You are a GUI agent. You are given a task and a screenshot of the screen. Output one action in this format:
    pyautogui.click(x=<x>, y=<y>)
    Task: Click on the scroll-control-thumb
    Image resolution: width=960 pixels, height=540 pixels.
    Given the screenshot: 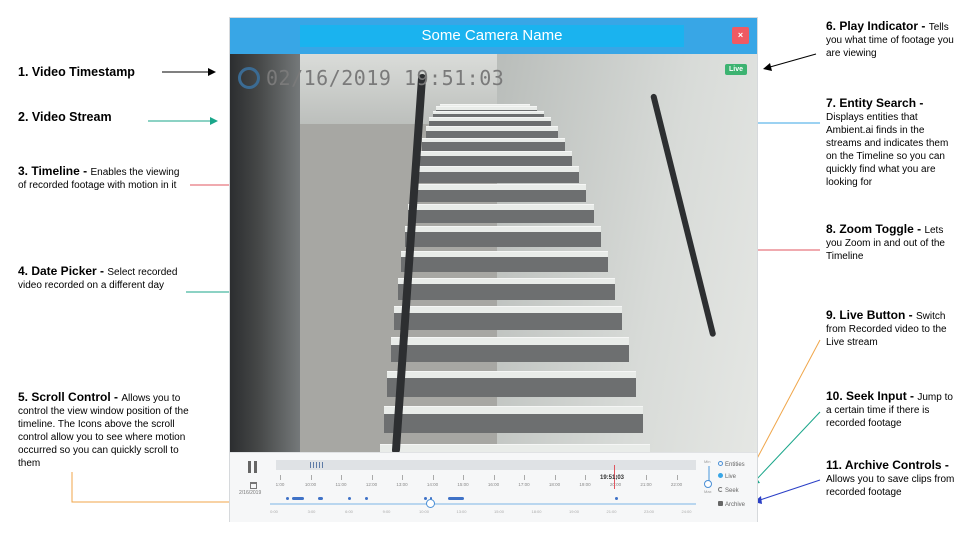 What is the action you would take?
    pyautogui.click(x=430, y=503)
    